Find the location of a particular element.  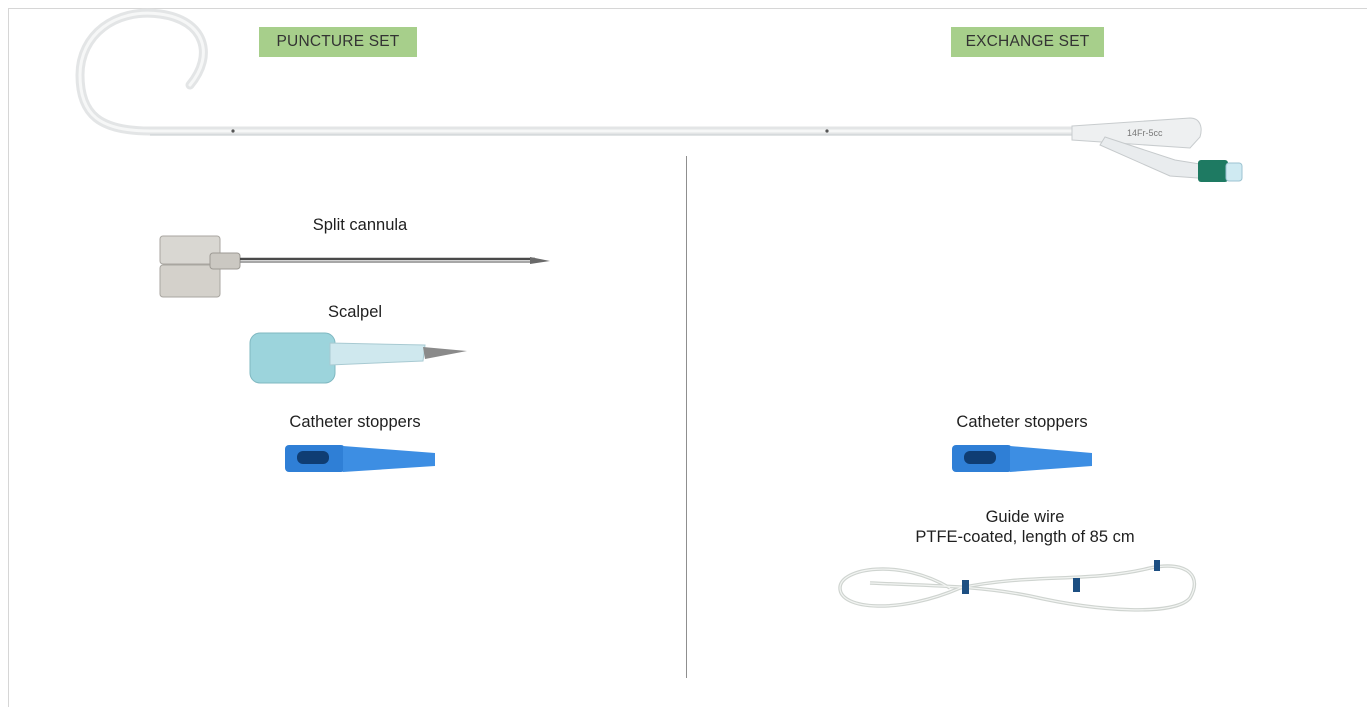

guide-wire-image is located at coordinates (1017, 586).